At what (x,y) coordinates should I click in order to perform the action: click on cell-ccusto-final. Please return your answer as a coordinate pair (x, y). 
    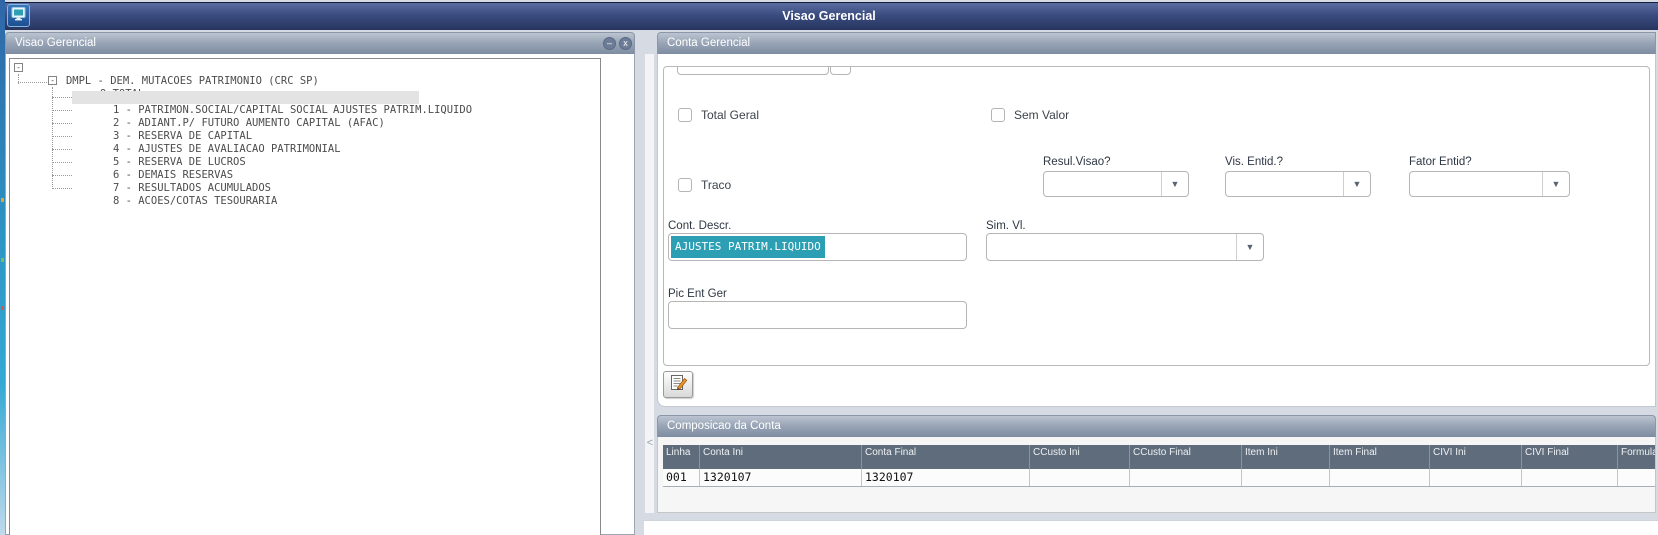
    Looking at the image, I should click on (1186, 477).